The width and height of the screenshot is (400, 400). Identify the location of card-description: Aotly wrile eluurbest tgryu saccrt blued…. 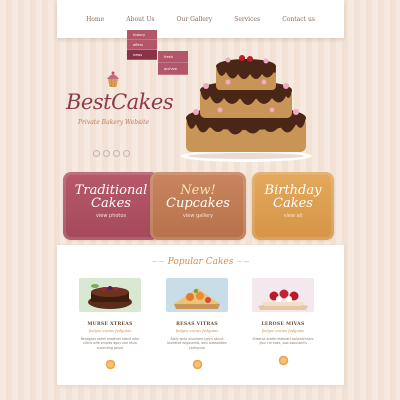
(197, 343).